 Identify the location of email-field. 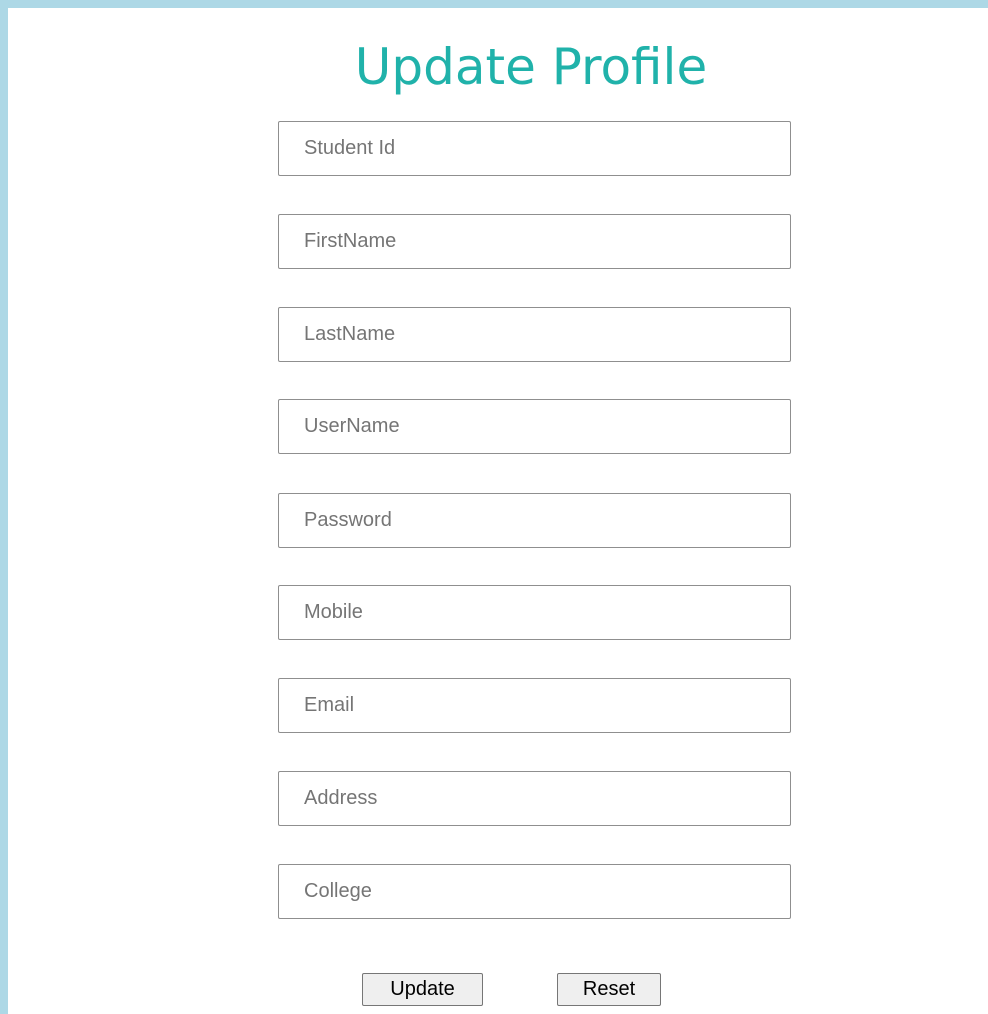
(534, 705).